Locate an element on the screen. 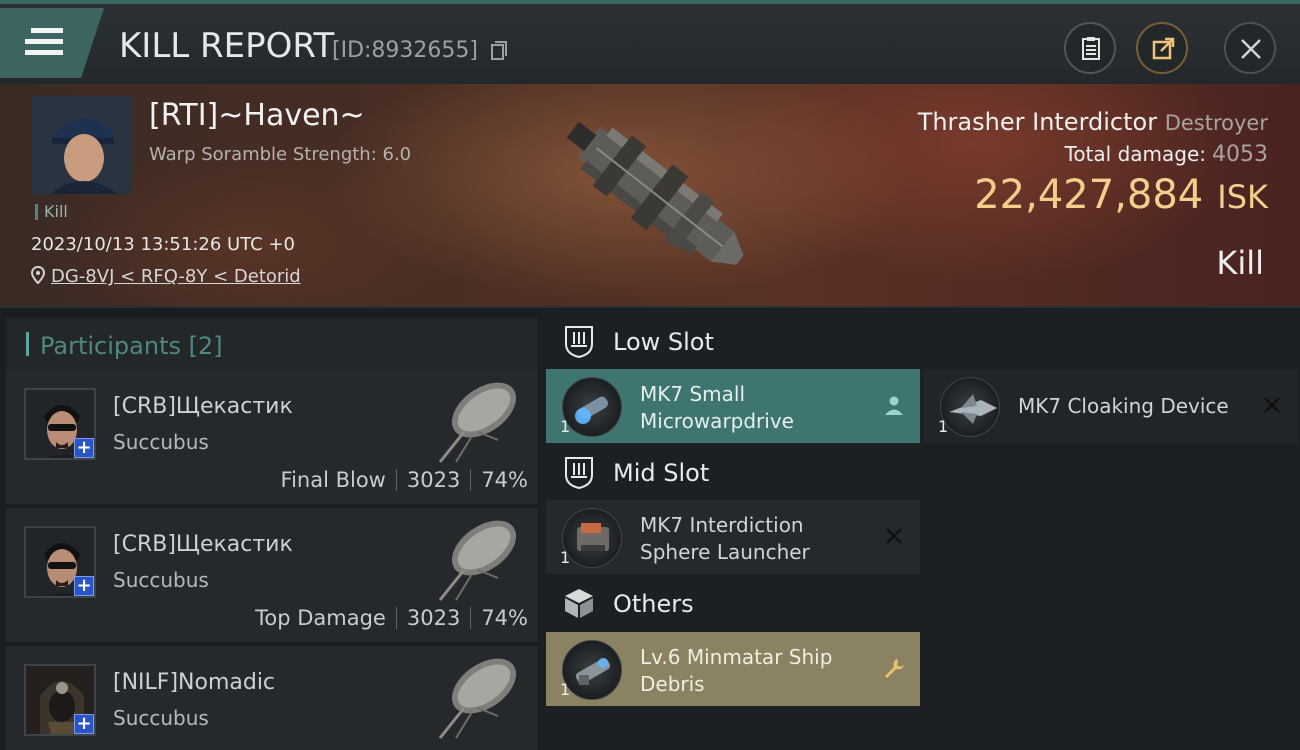 Image resolution: width=1300 pixels, height=750 pixels. module-card: 1 MK7 Small Microwarpdrive is located at coordinates (733, 406).